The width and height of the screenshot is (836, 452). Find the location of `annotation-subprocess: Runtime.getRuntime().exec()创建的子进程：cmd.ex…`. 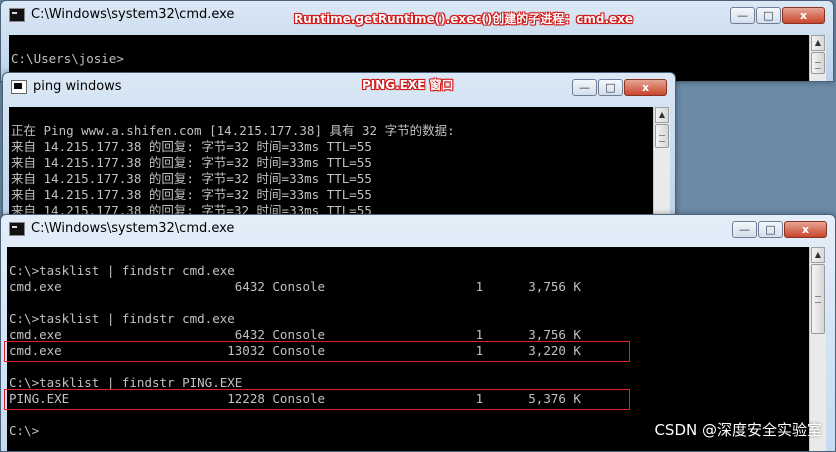

annotation-subprocess: Runtime.getRuntime().exec()创建的子进程：cmd.ex… is located at coordinates (464, 19).